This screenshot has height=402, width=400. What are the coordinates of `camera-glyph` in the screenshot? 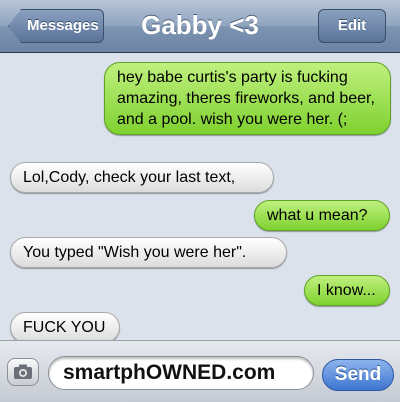 It's located at (23, 371).